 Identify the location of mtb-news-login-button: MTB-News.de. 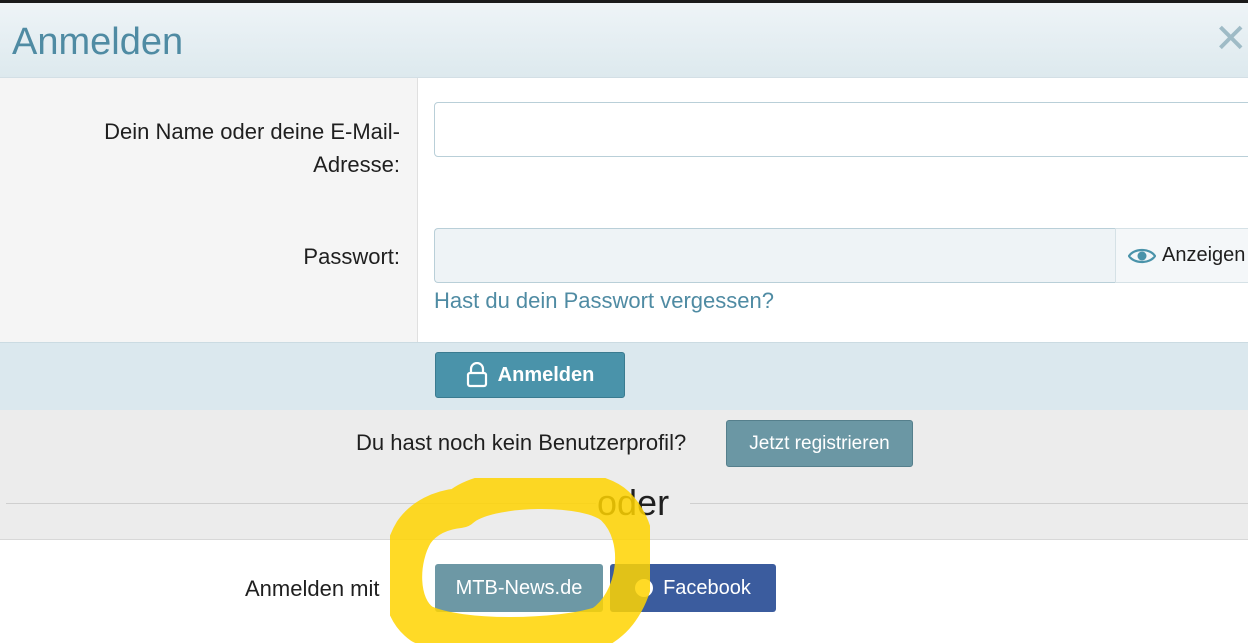
(519, 588).